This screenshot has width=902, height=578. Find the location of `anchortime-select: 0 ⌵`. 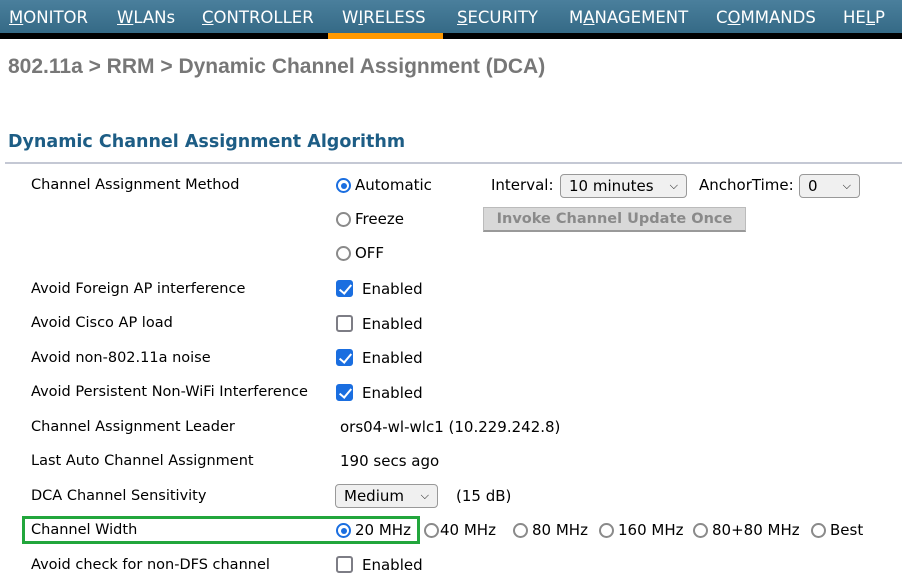

anchortime-select: 0 ⌵ is located at coordinates (829, 186).